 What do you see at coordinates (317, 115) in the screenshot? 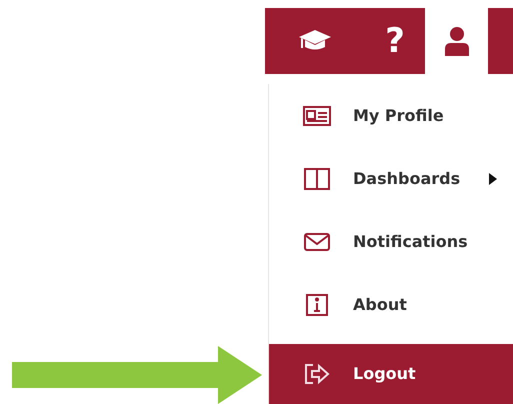
I see `id-card-icon` at bounding box center [317, 115].